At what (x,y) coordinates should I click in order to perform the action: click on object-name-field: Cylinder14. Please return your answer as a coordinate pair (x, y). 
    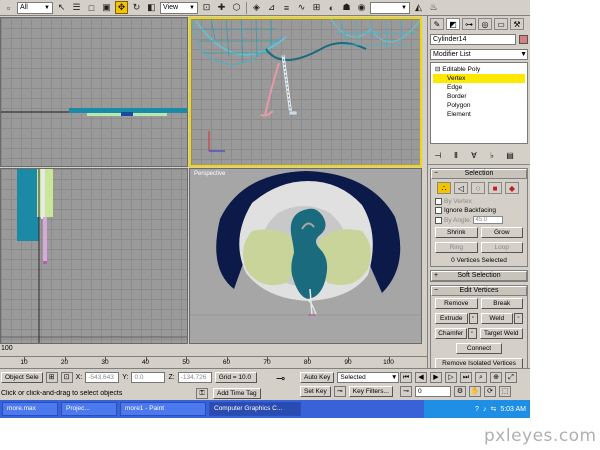
    Looking at the image, I should click on (473, 39).